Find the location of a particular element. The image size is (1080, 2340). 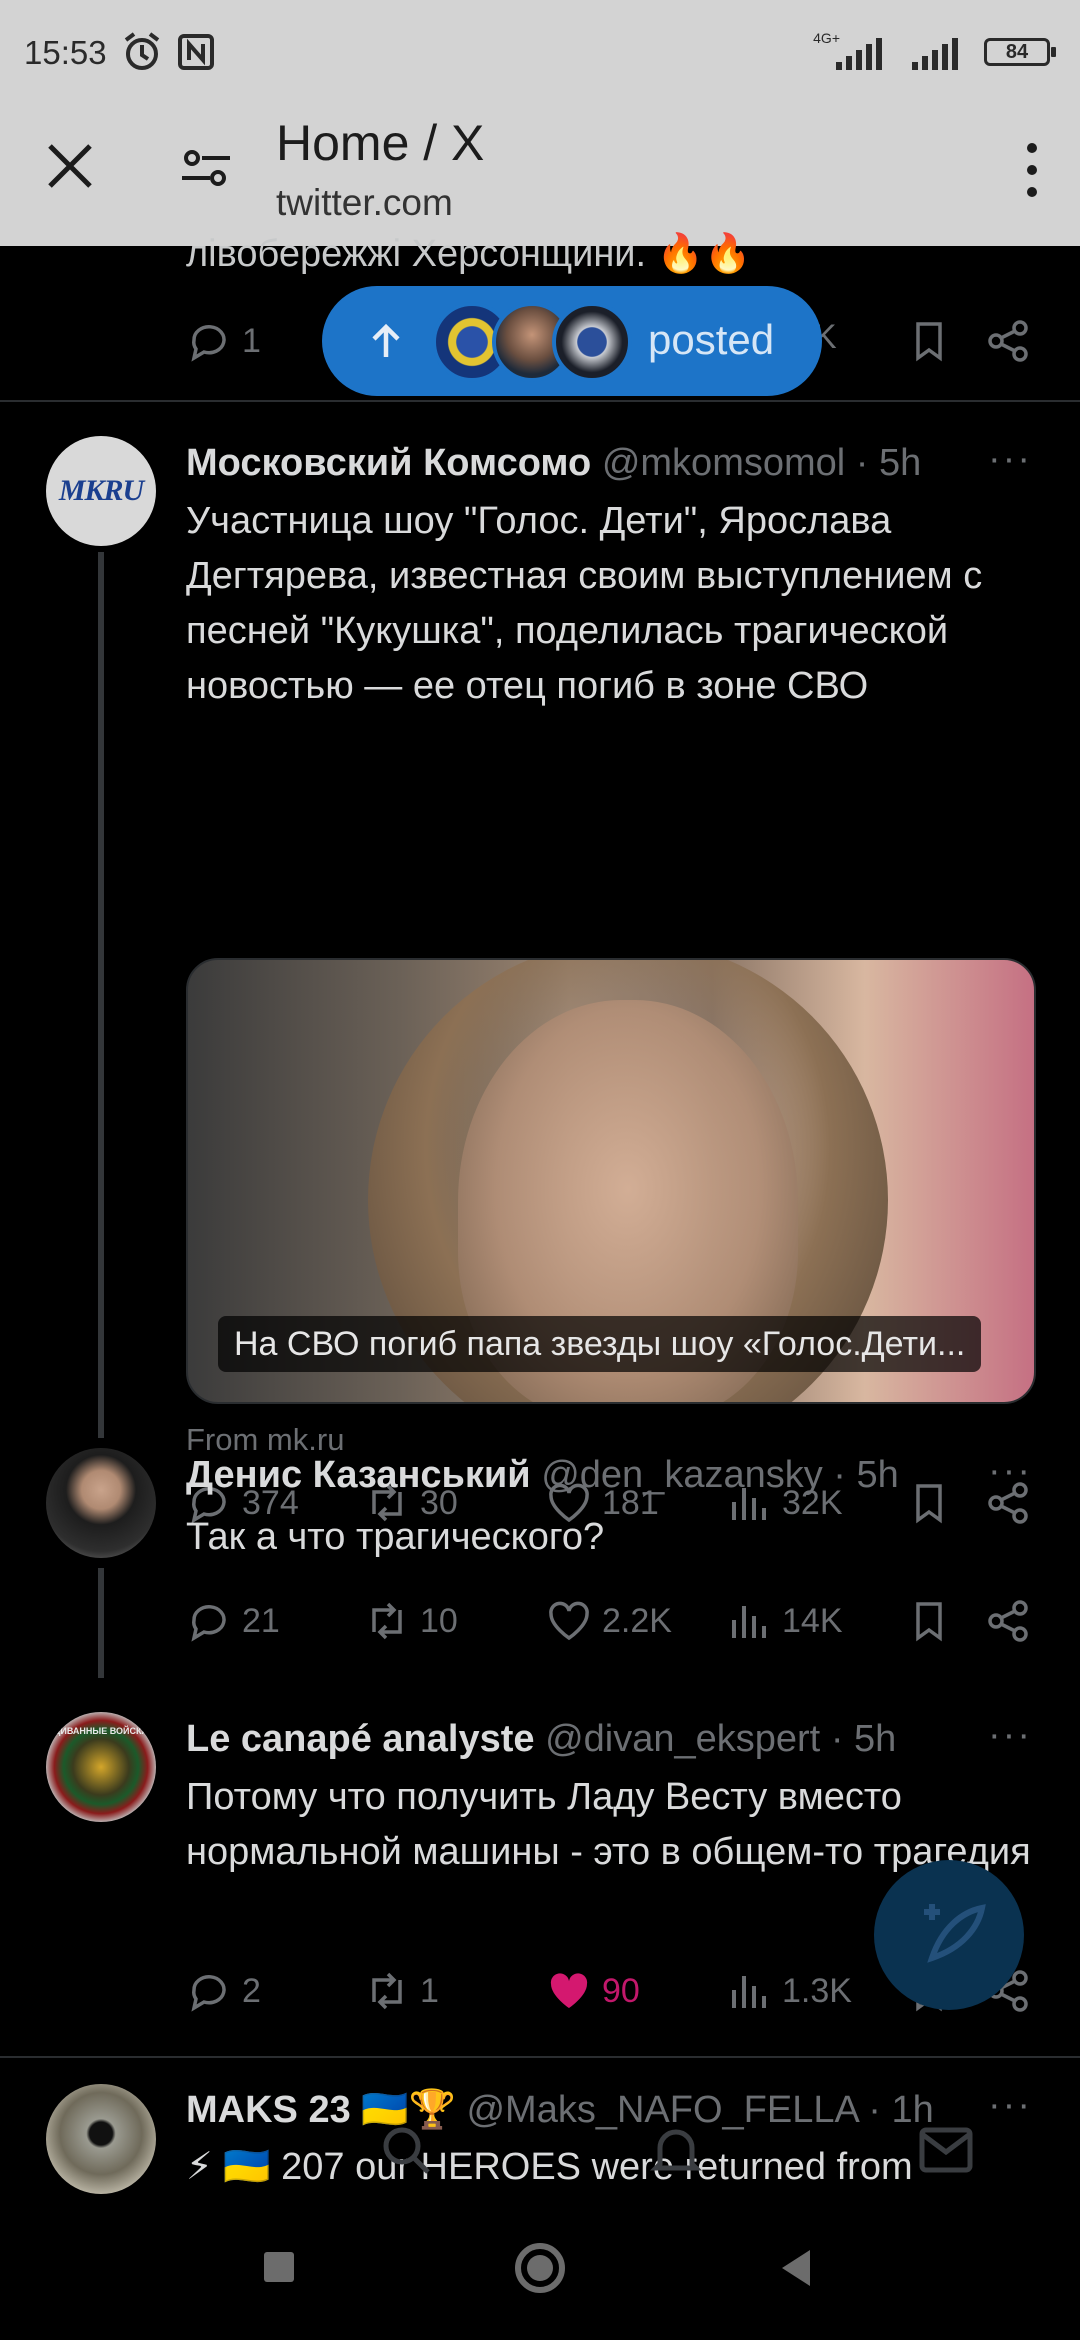

site-settings-icon is located at coordinates (206, 168).